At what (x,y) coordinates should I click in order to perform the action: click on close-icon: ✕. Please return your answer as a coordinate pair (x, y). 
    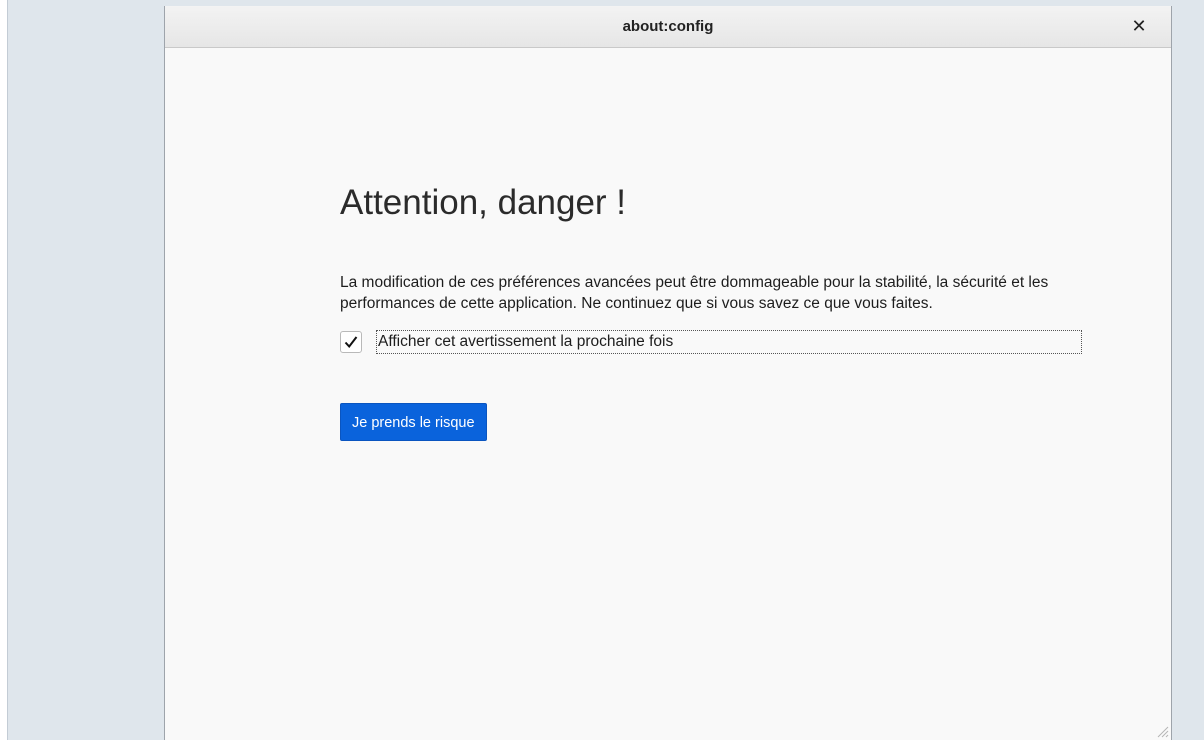
    Looking at the image, I should click on (1139, 26).